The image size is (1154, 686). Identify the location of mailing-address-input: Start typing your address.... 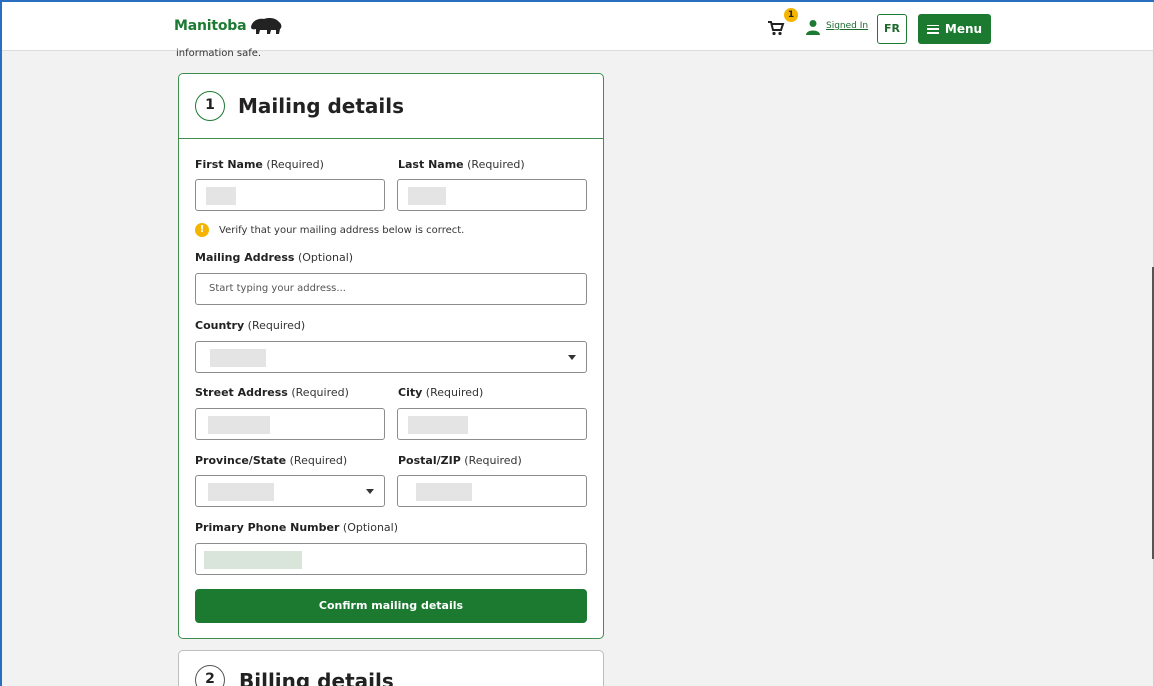
(391, 289).